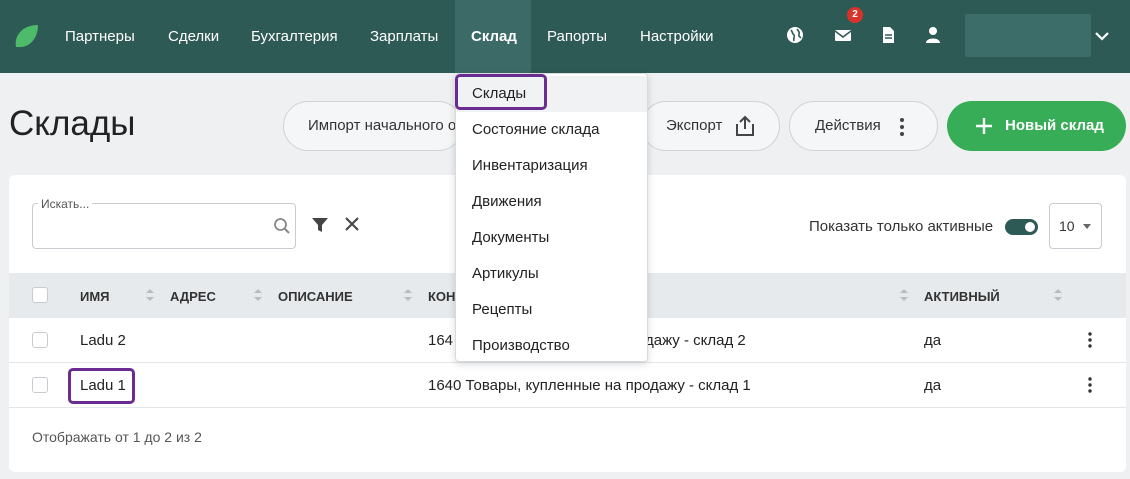 The width and height of the screenshot is (1130, 479). I want to click on actions-button-label: Действия, so click(848, 125).